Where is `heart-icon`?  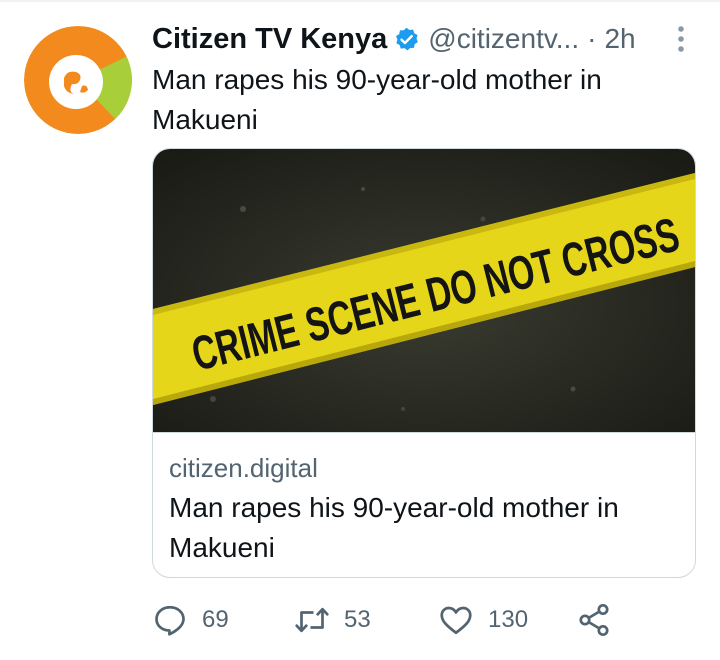 heart-icon is located at coordinates (456, 620).